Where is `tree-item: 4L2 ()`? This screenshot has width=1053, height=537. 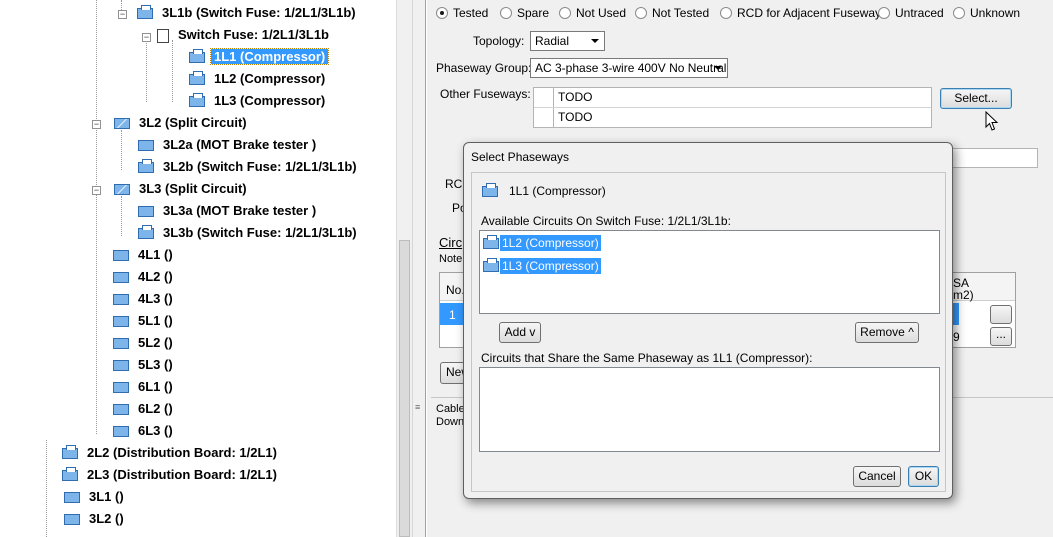
tree-item: 4L2 () is located at coordinates (144, 277).